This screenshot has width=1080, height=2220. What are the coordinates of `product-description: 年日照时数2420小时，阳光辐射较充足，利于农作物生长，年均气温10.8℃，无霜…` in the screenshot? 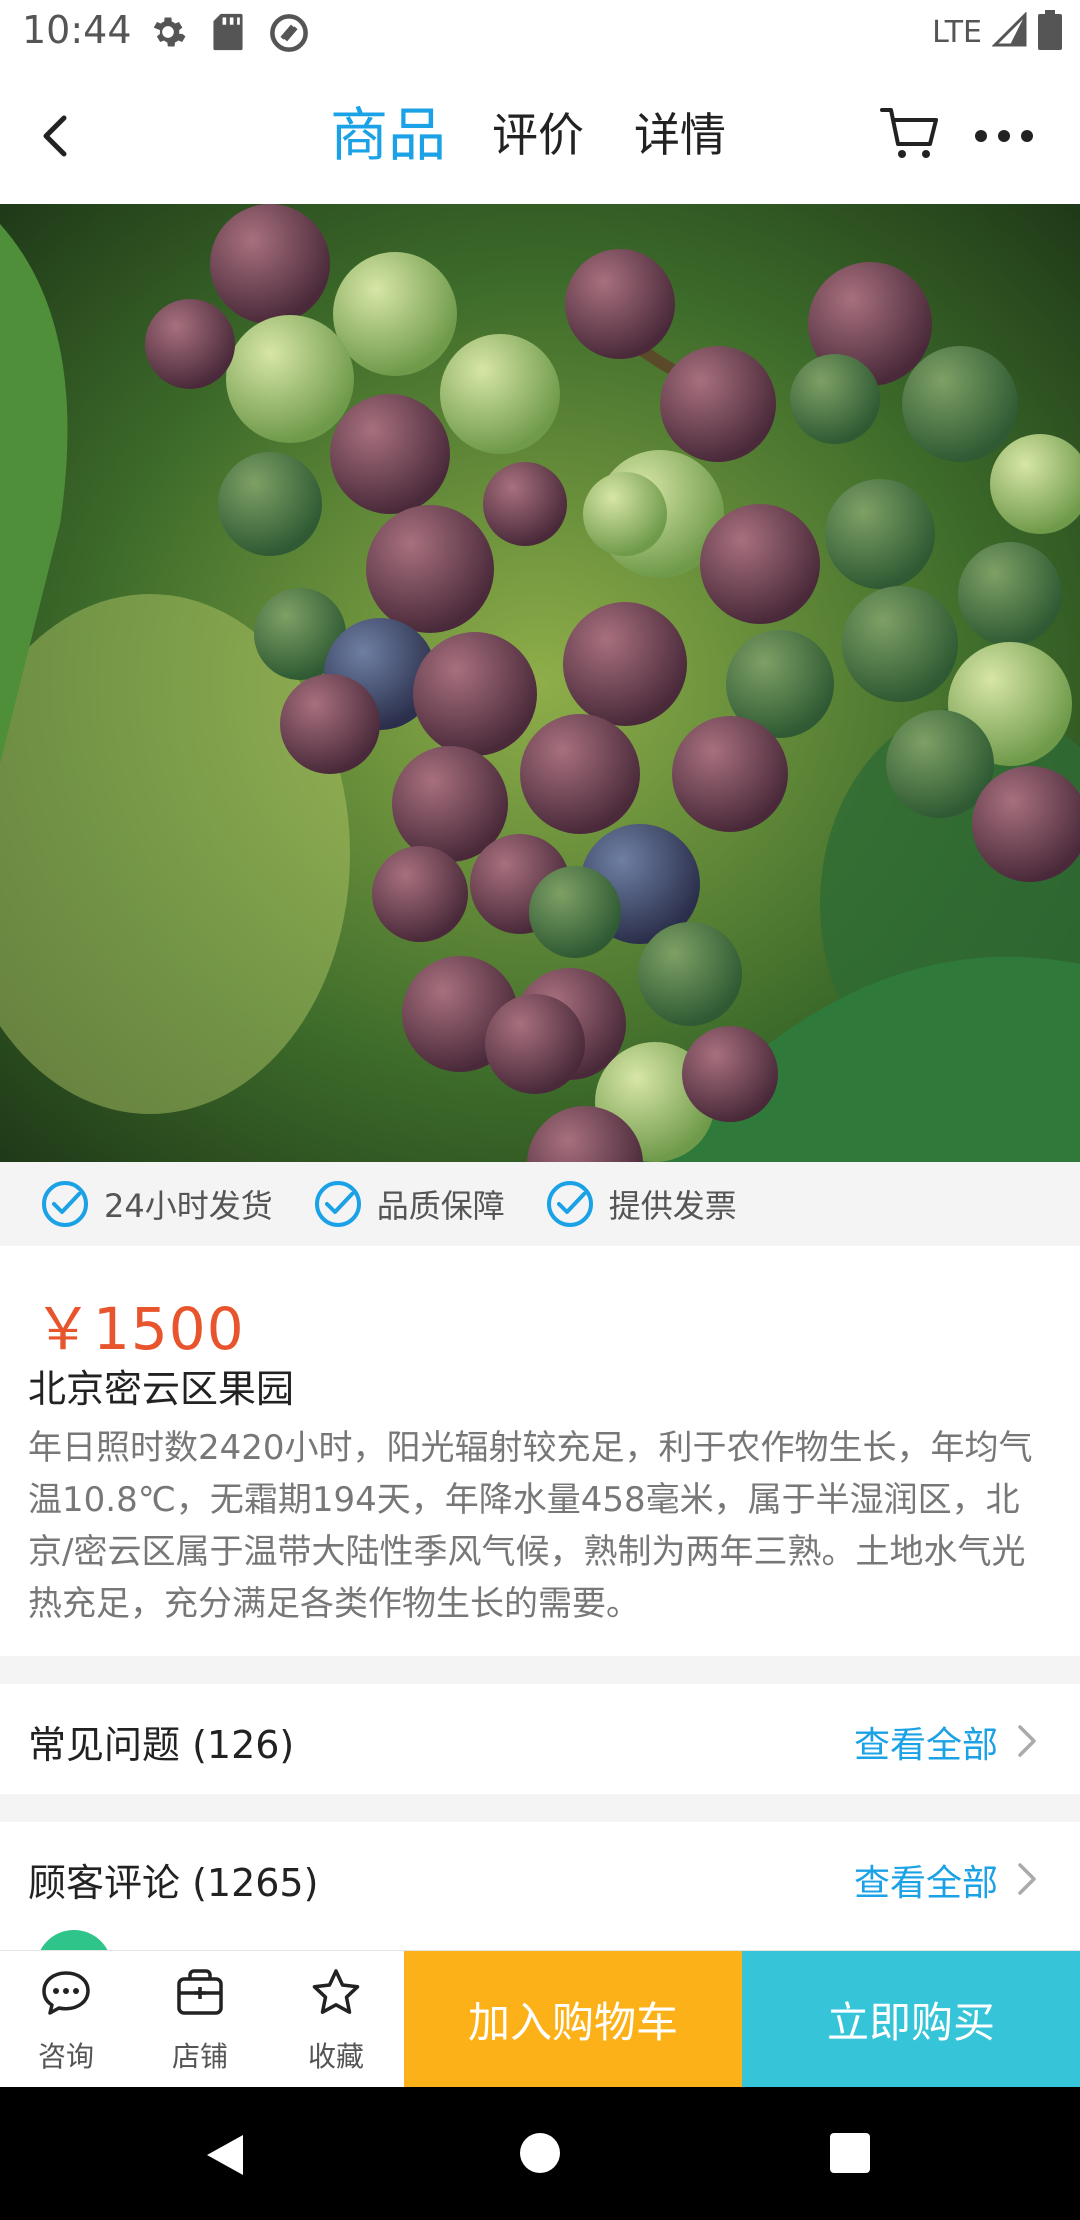 It's located at (530, 1526).